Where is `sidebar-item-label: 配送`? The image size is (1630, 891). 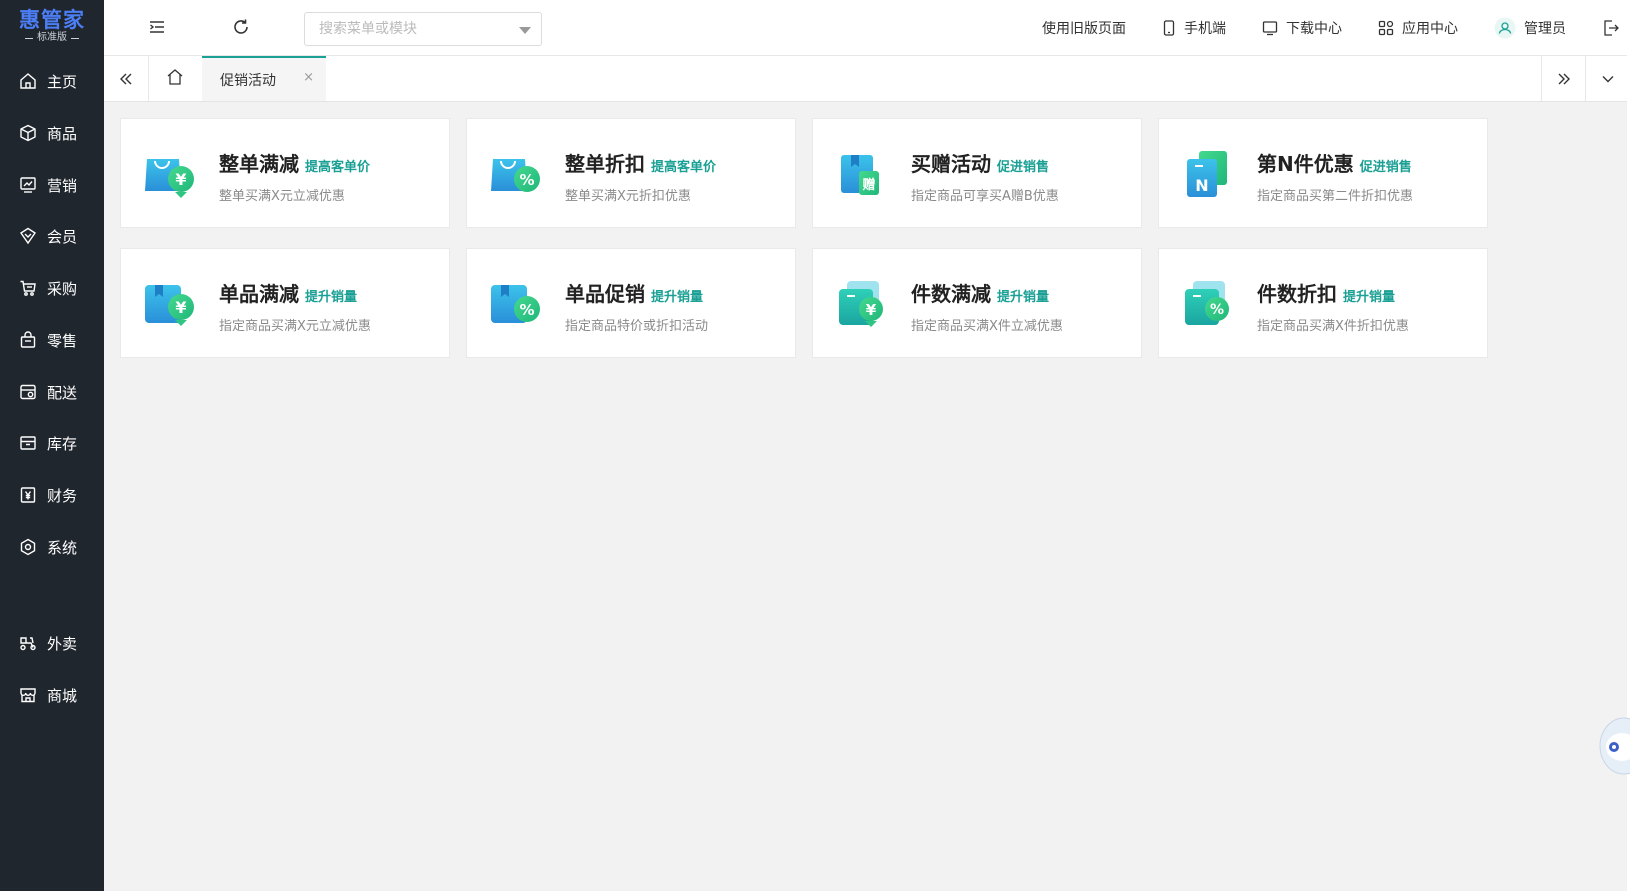 sidebar-item-label: 配送 is located at coordinates (62, 392).